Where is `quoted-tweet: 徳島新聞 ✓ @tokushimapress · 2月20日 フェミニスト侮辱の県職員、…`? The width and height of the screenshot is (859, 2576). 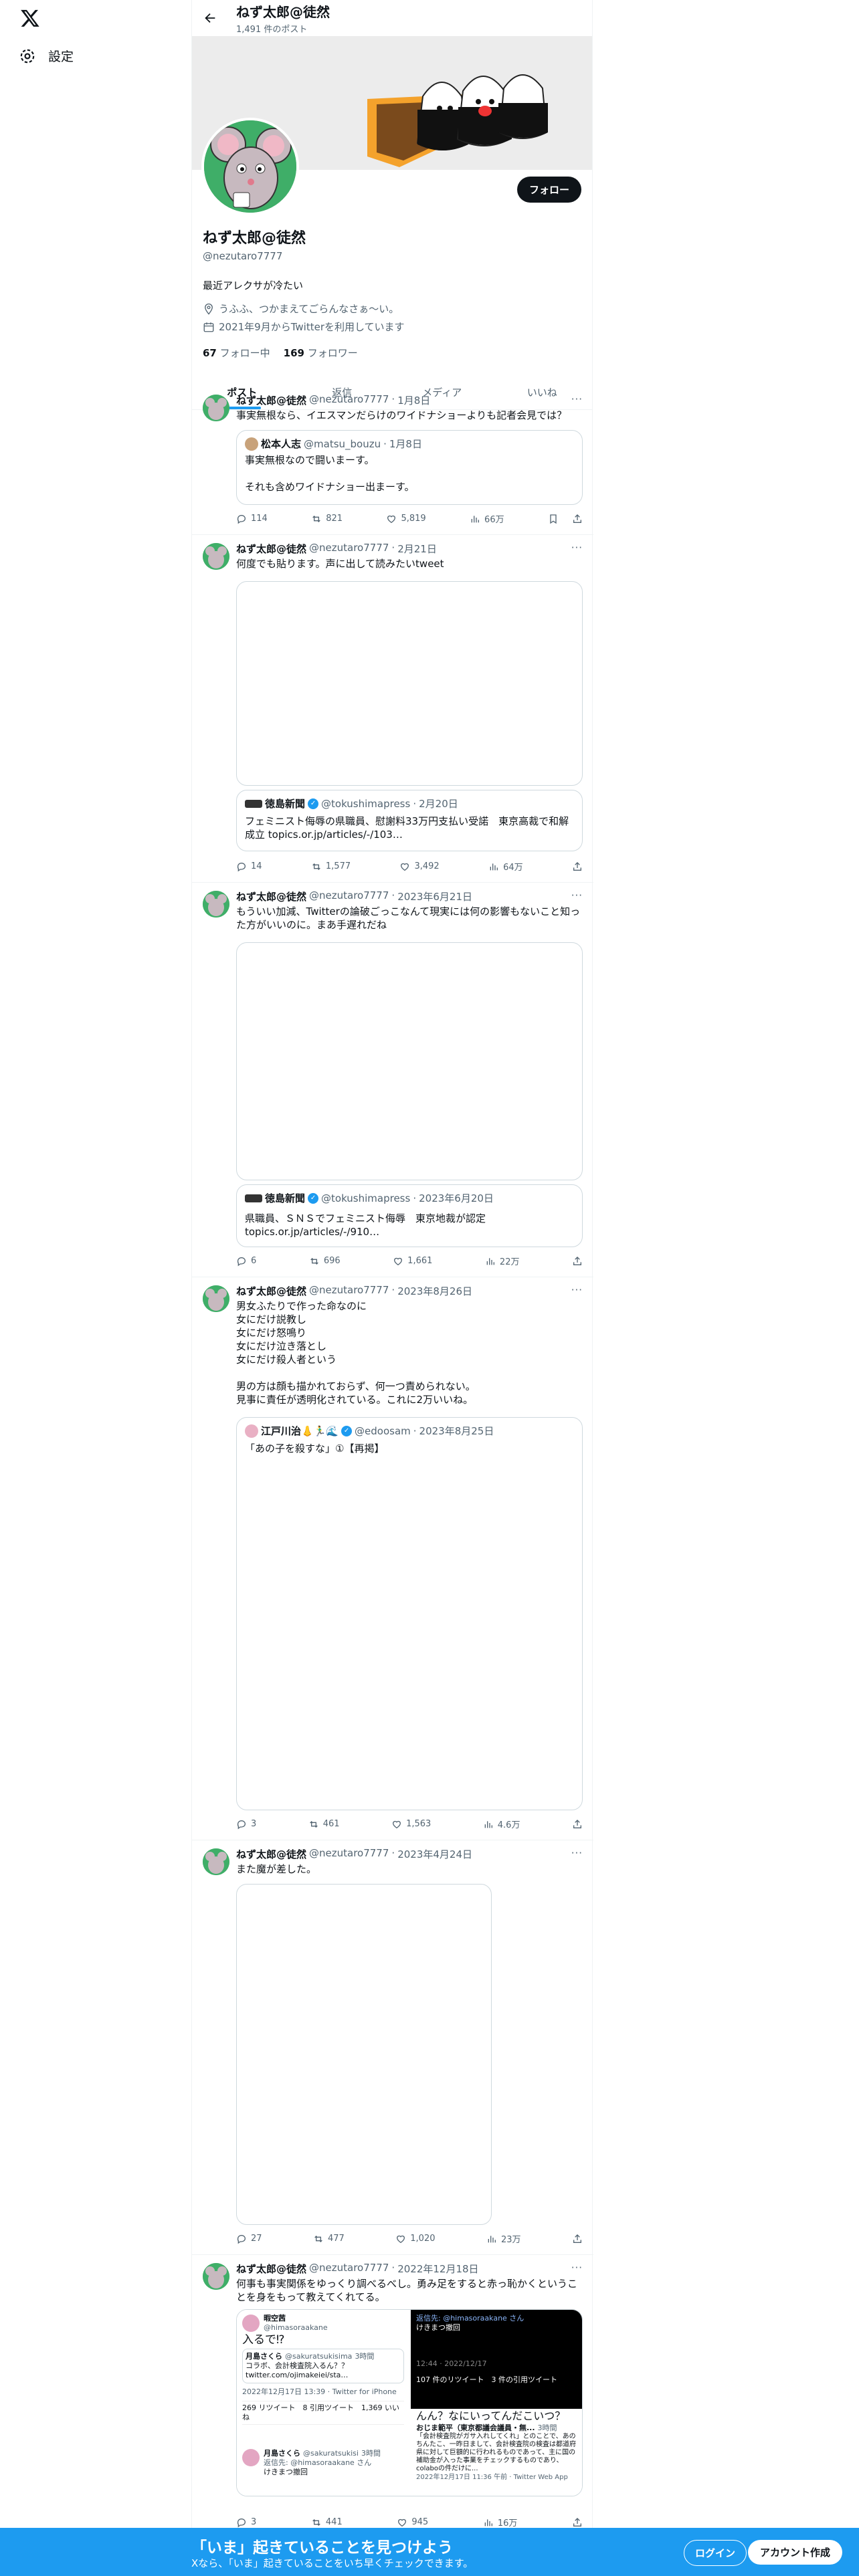 quoted-tweet: 徳島新聞 ✓ @tokushimapress · 2月20日 フェミニスト侮辱の県職員、… is located at coordinates (410, 820).